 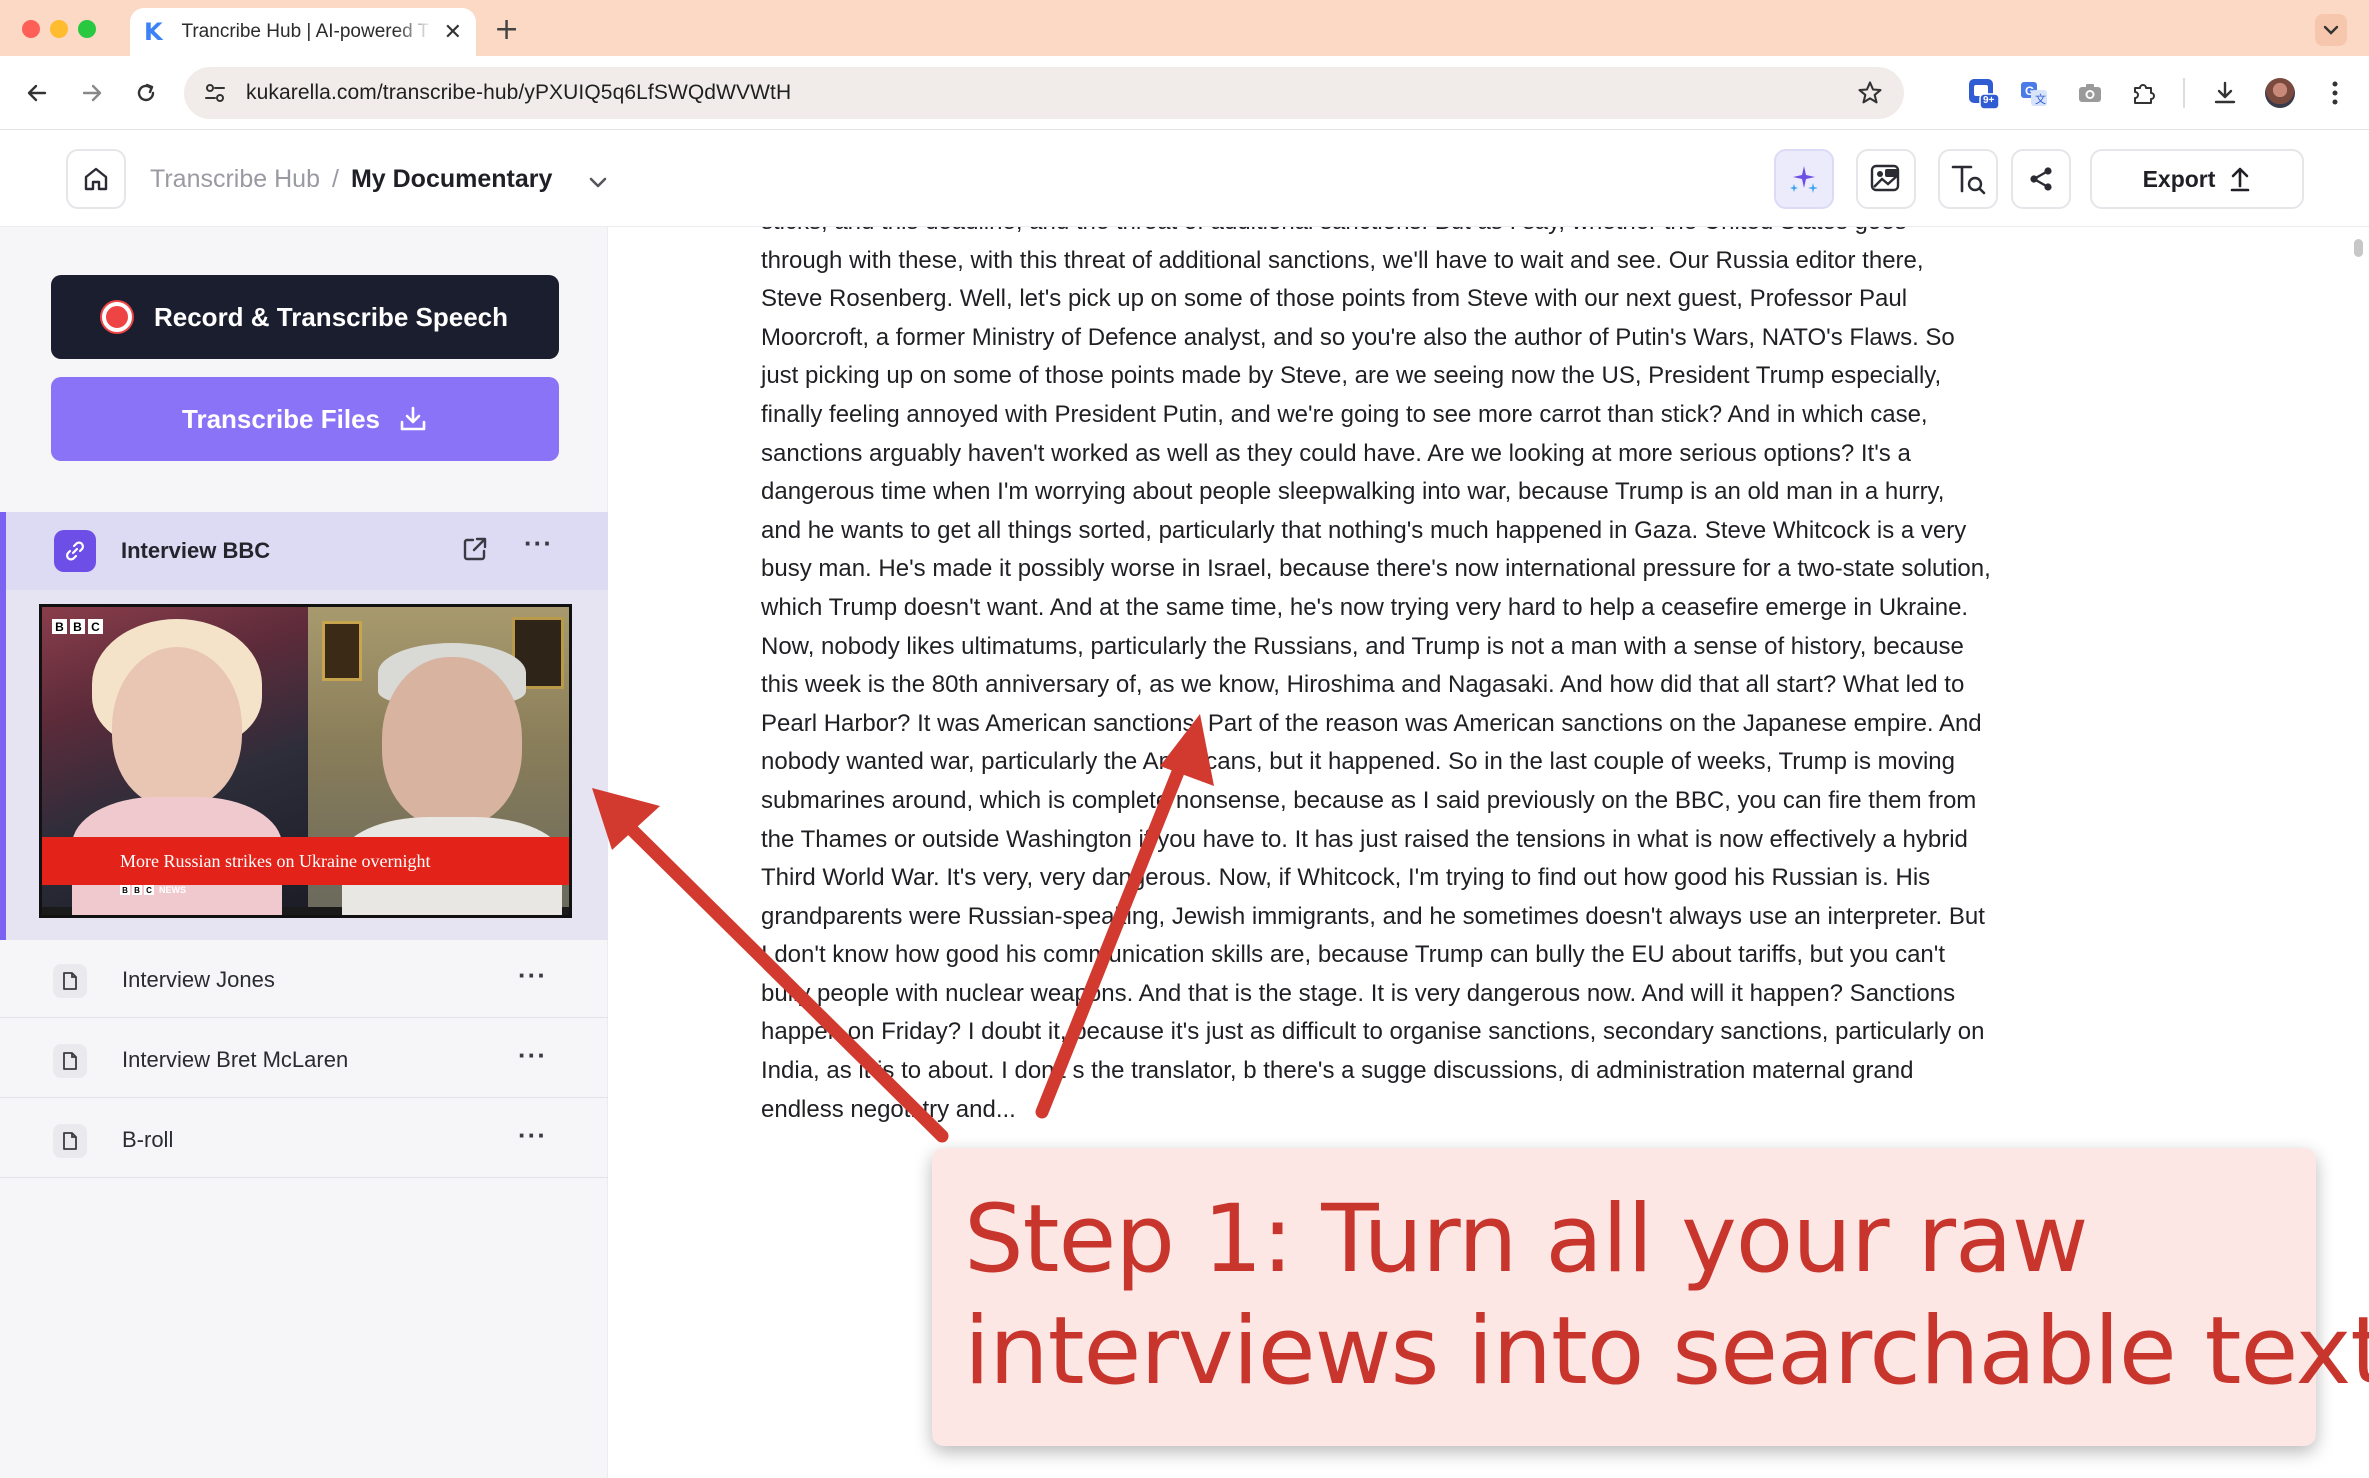 I want to click on kukarella-favicon-icon: K, so click(x=153, y=32).